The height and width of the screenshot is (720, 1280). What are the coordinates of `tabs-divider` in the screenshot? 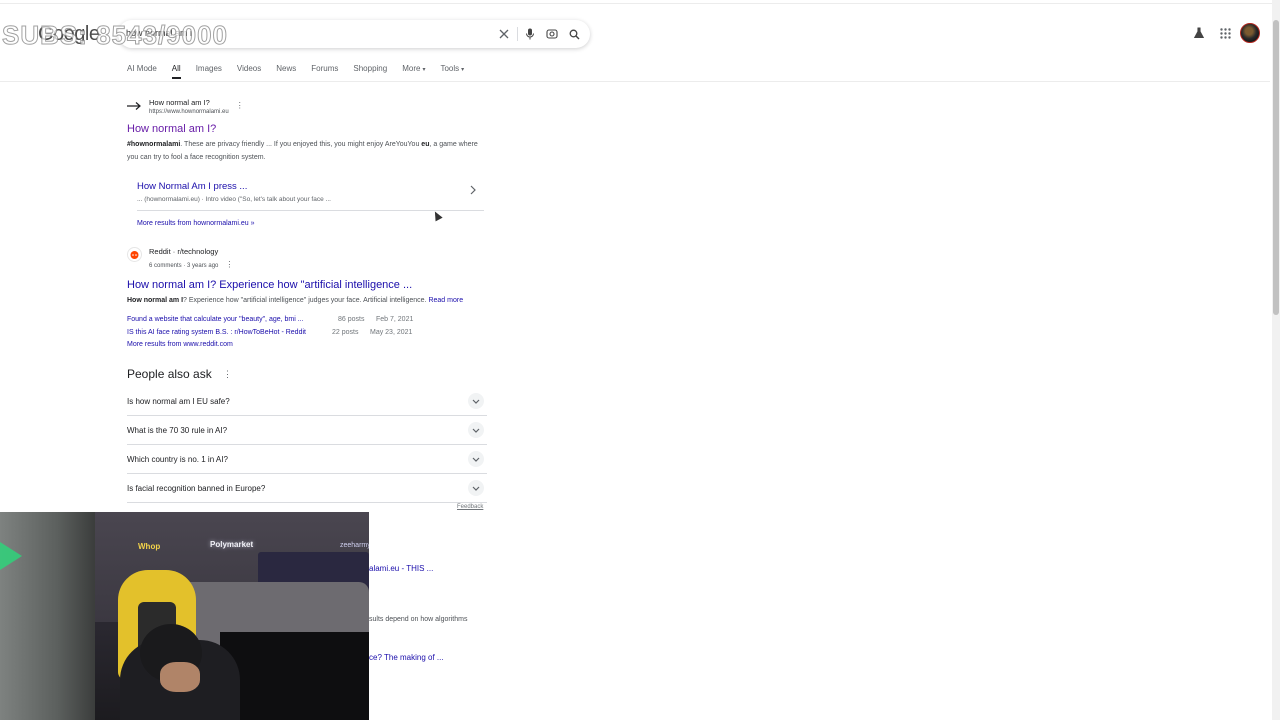 It's located at (635, 81).